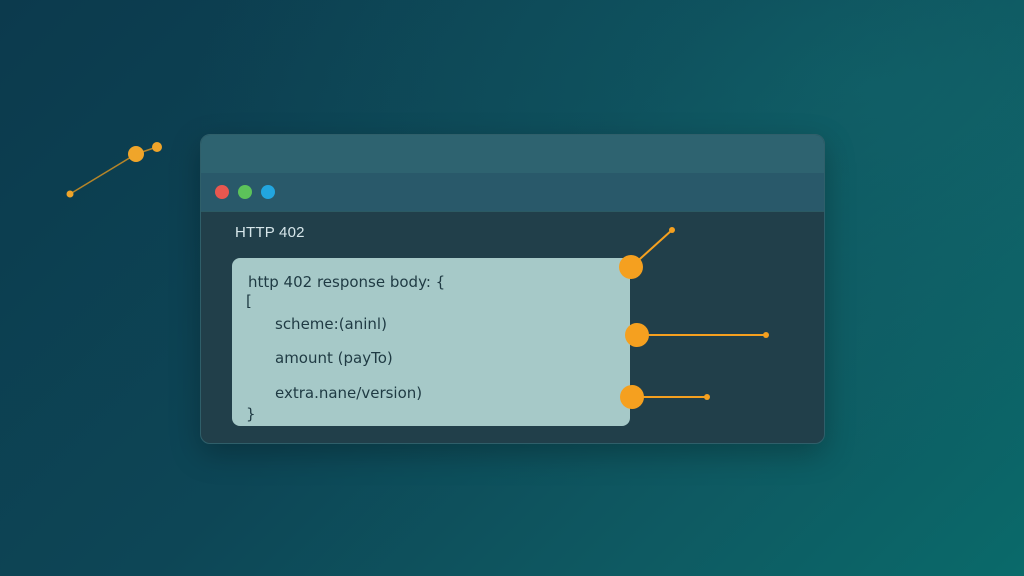 Image resolution: width=1024 pixels, height=576 pixels. Describe the element at coordinates (665, 397) in the screenshot. I see `connector-extra` at that location.